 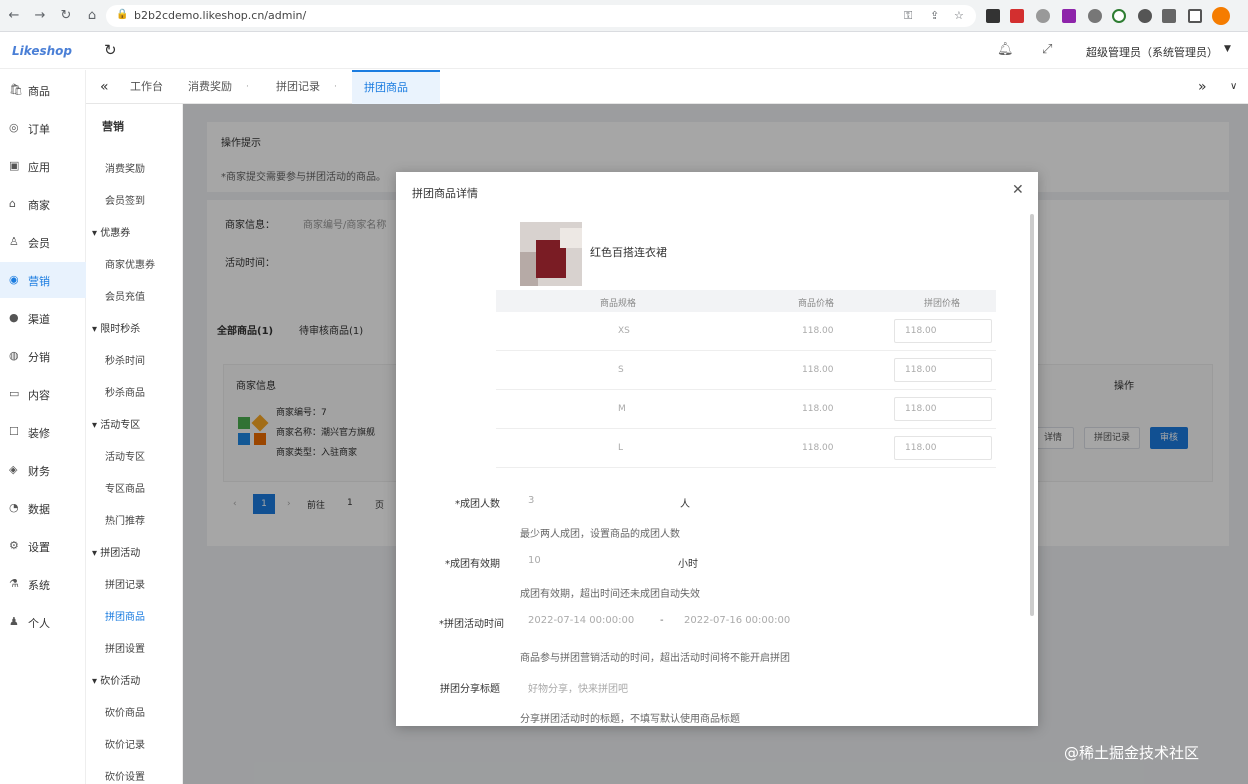 What do you see at coordinates (43, 470) in the screenshot?
I see `nav-item-finance: ◈ 财务` at bounding box center [43, 470].